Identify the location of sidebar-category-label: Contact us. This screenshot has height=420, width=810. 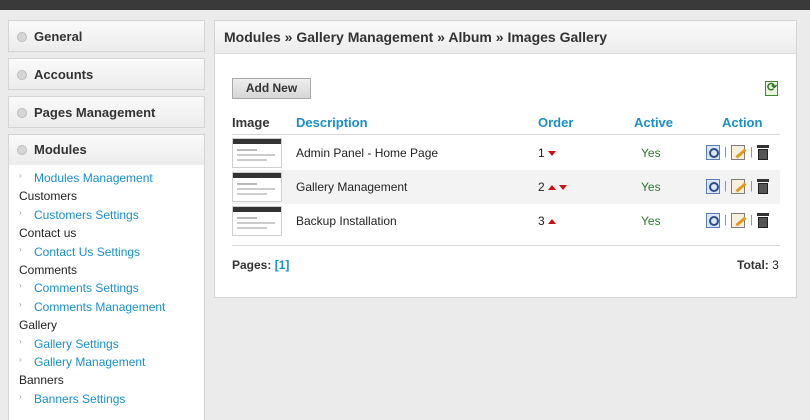
(48, 233).